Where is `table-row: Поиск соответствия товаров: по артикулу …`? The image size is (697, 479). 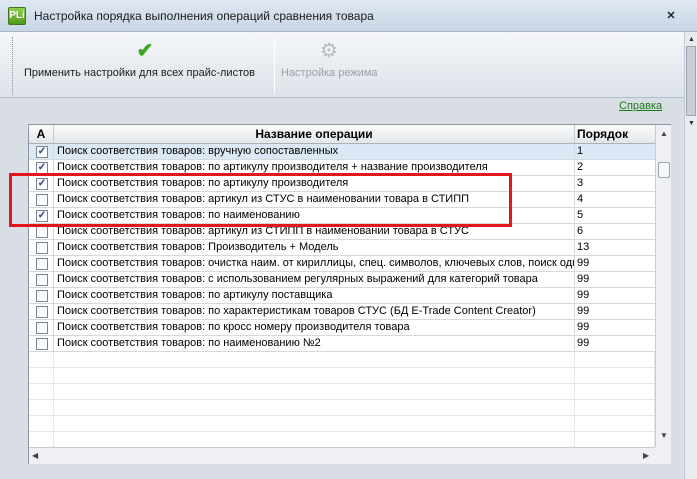 table-row: Поиск соответствия товаров: по артикулу … is located at coordinates (342, 296).